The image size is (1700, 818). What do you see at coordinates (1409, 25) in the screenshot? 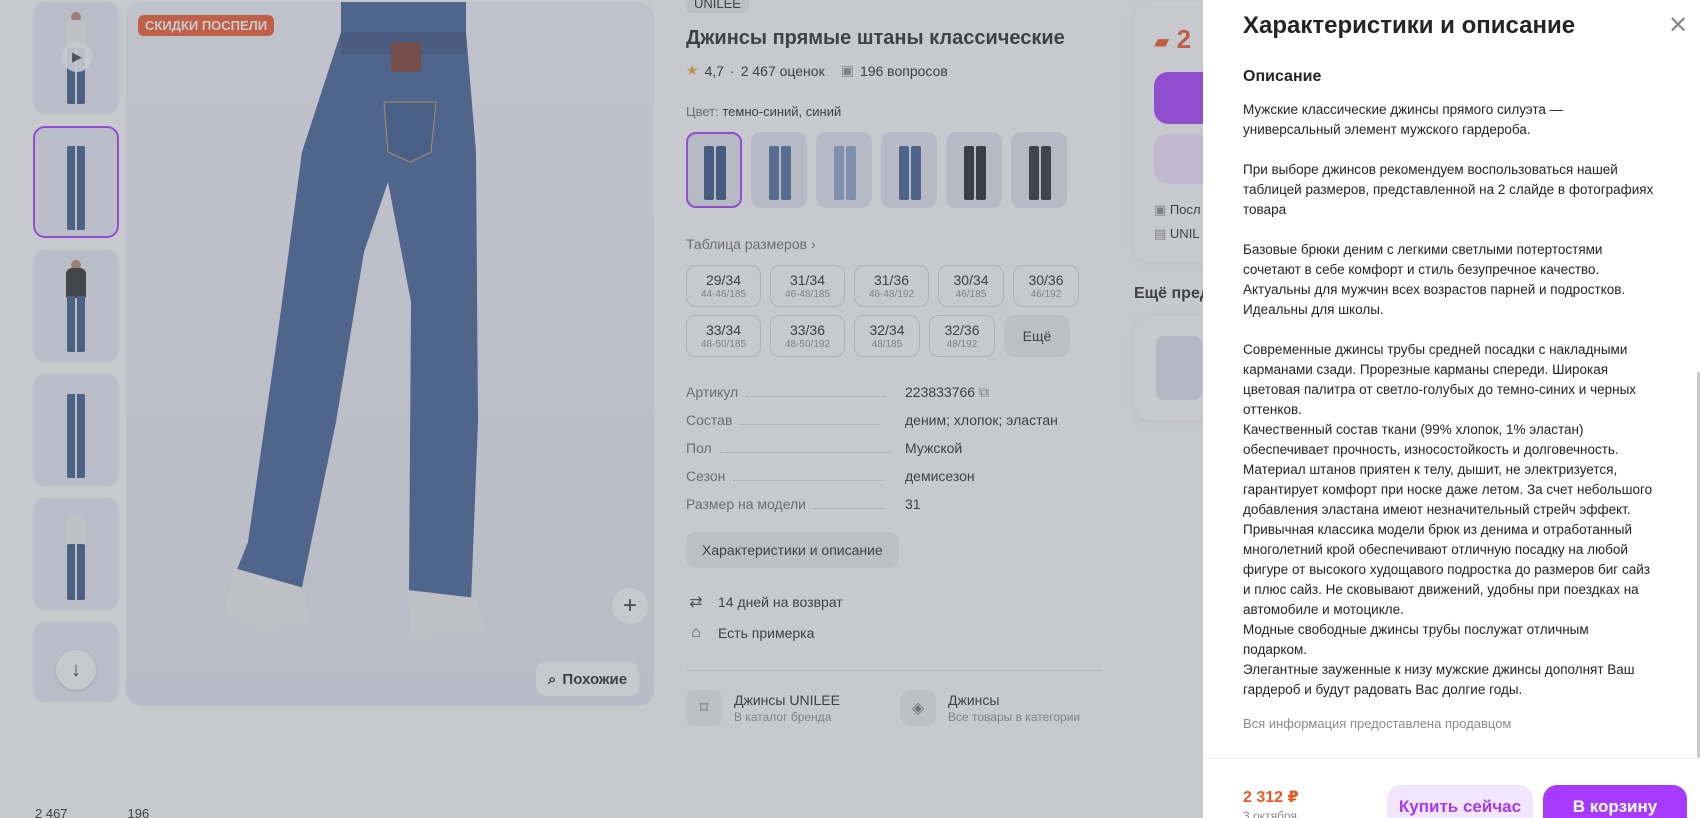
I see `panel-title: Характеристики и описание` at bounding box center [1409, 25].